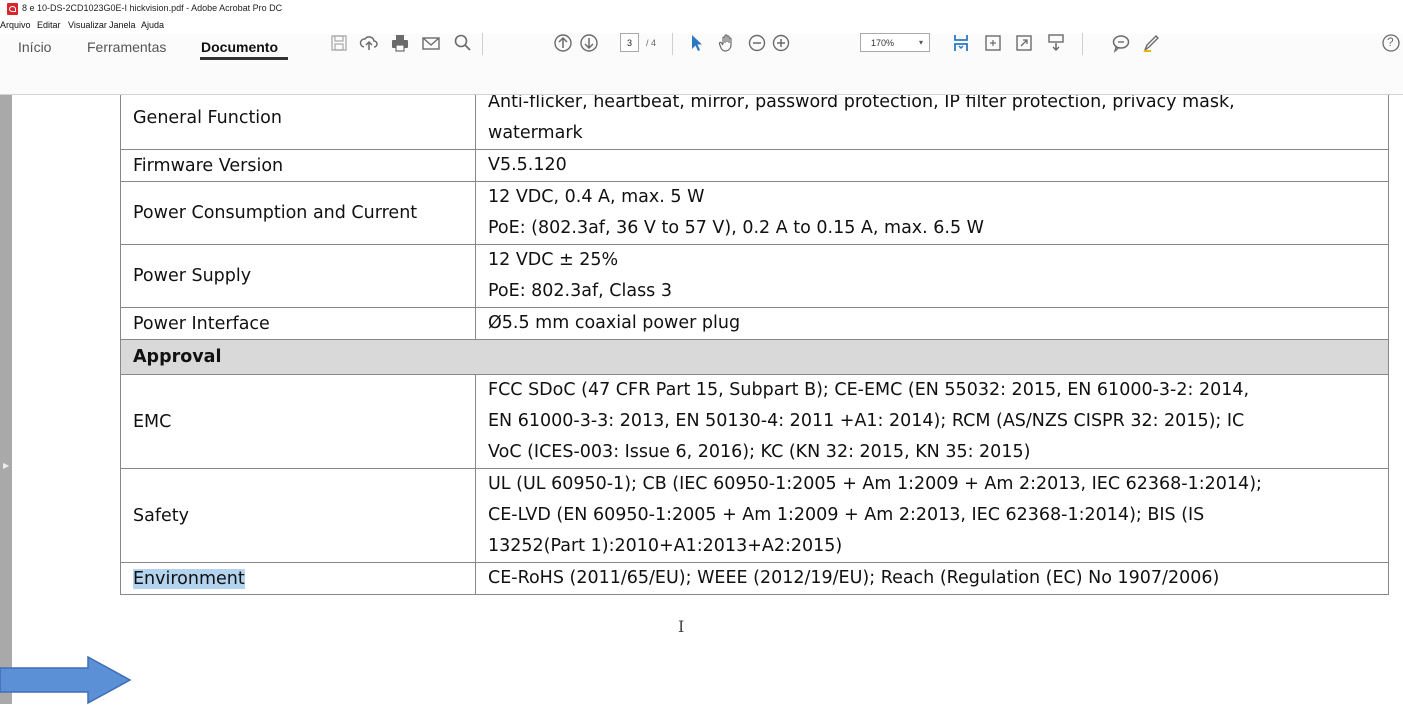  What do you see at coordinates (122, 25) in the screenshot?
I see `menu-janela: Janela` at bounding box center [122, 25].